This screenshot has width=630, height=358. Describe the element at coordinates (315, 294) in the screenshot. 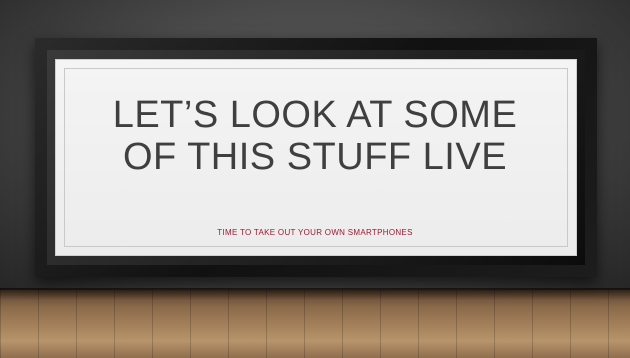

I see `floor-shadow` at that location.